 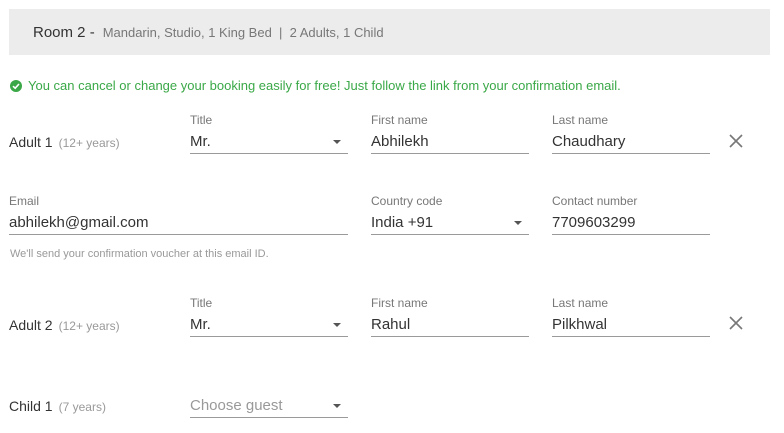 I want to click on adult-1-title-field: Title Mr., so click(x=269, y=133).